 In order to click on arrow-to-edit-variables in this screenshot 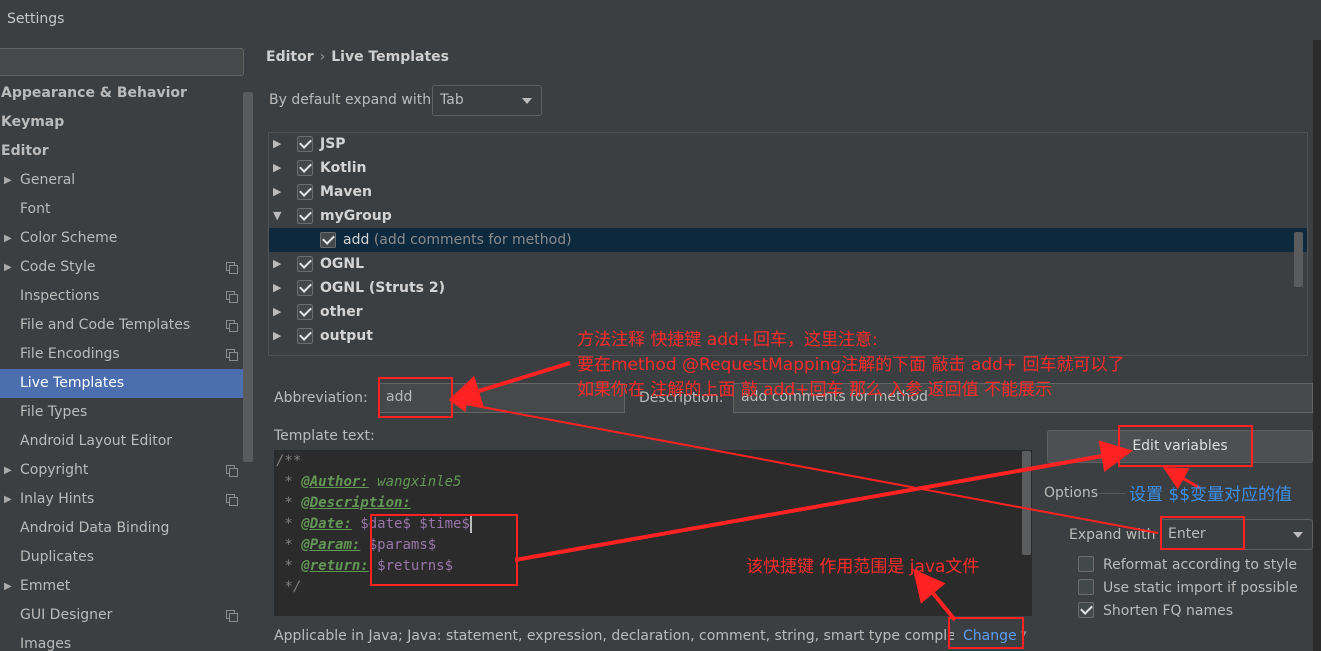, I will do `click(823, 501)`.